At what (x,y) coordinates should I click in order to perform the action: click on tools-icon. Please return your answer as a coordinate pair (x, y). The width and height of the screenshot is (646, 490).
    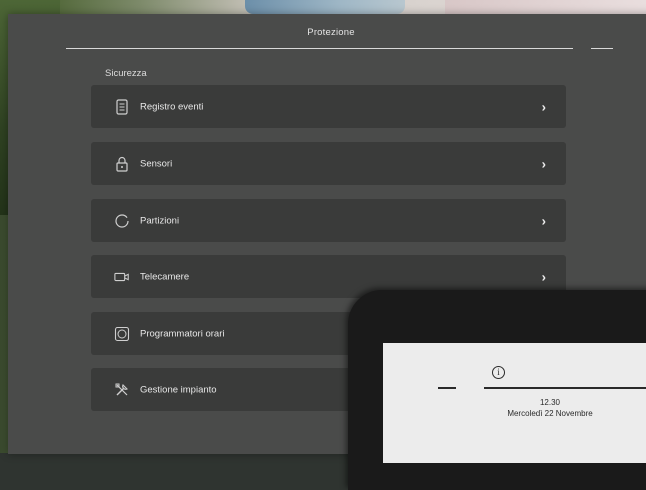
    Looking at the image, I should click on (122, 390).